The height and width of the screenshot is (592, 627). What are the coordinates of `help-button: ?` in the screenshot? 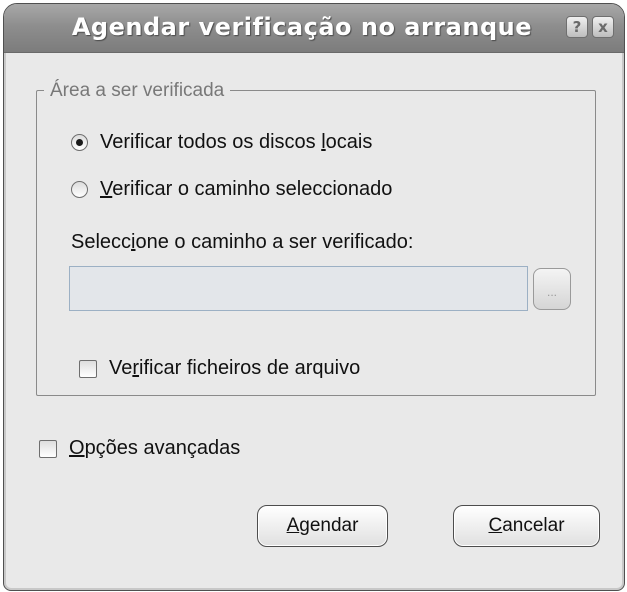 It's located at (577, 27).